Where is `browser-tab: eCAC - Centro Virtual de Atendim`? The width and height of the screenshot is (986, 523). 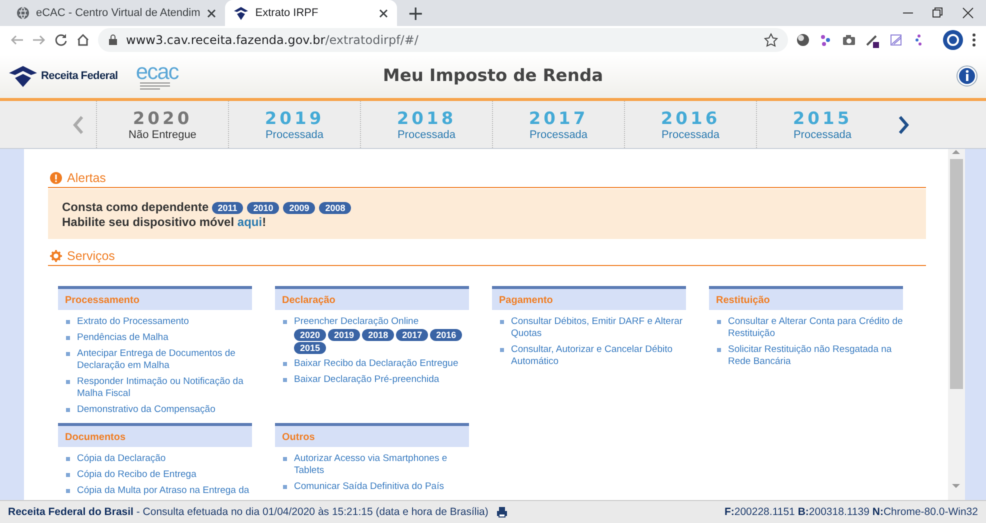 browser-tab: eCAC - Centro Virtual de Atendim is located at coordinates (117, 13).